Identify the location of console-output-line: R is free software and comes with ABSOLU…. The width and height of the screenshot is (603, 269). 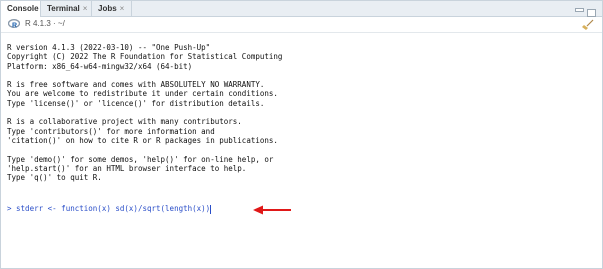
(136, 85).